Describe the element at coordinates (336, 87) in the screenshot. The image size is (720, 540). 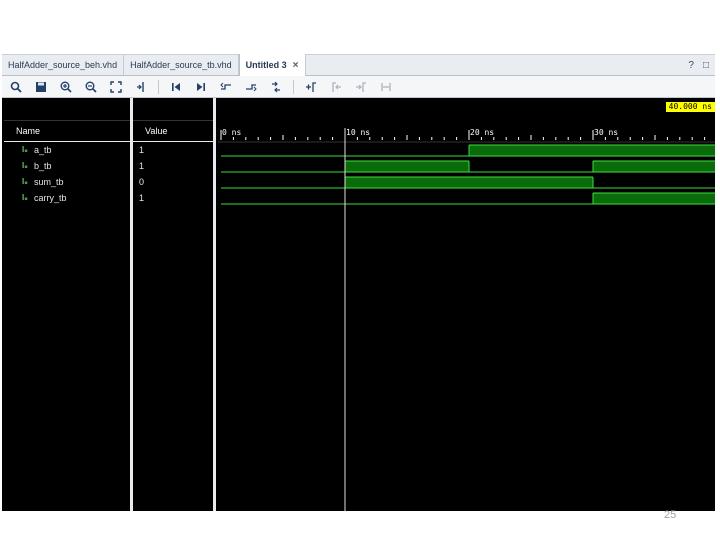
I see `prev-marker-icon` at that location.